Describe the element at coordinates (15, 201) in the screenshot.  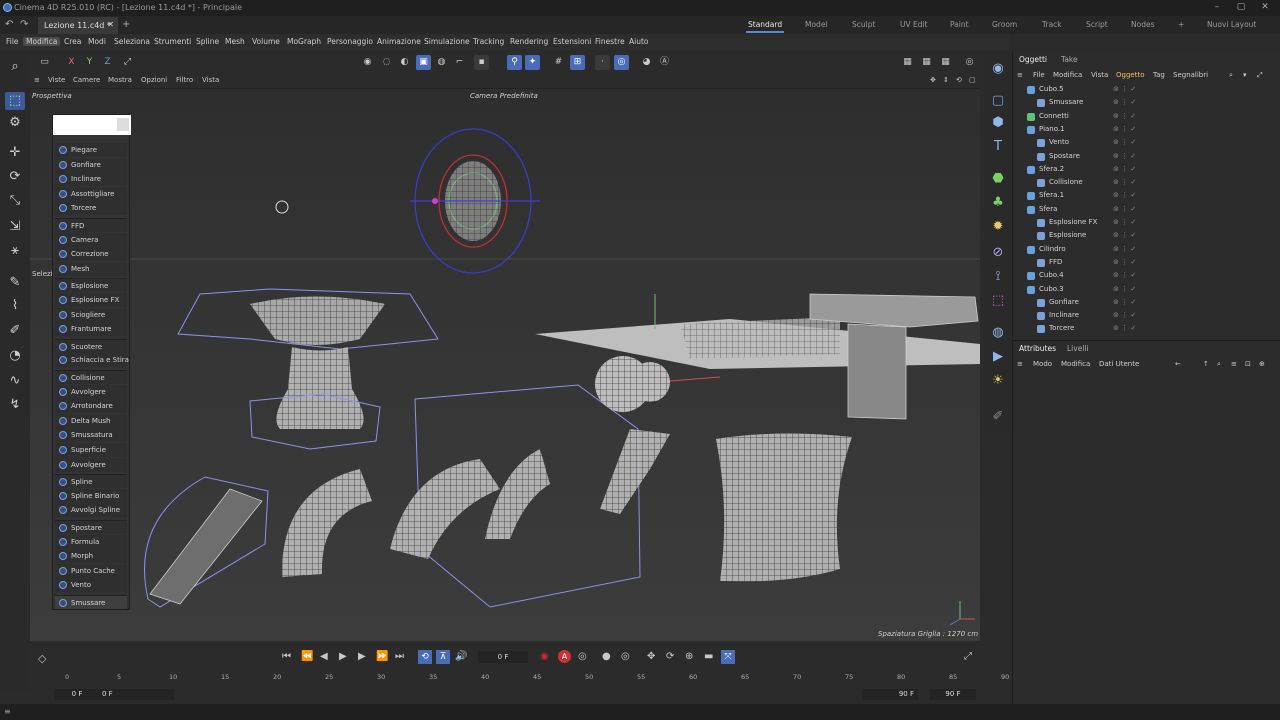
I see `scale-tool-icon: ⤡` at that location.